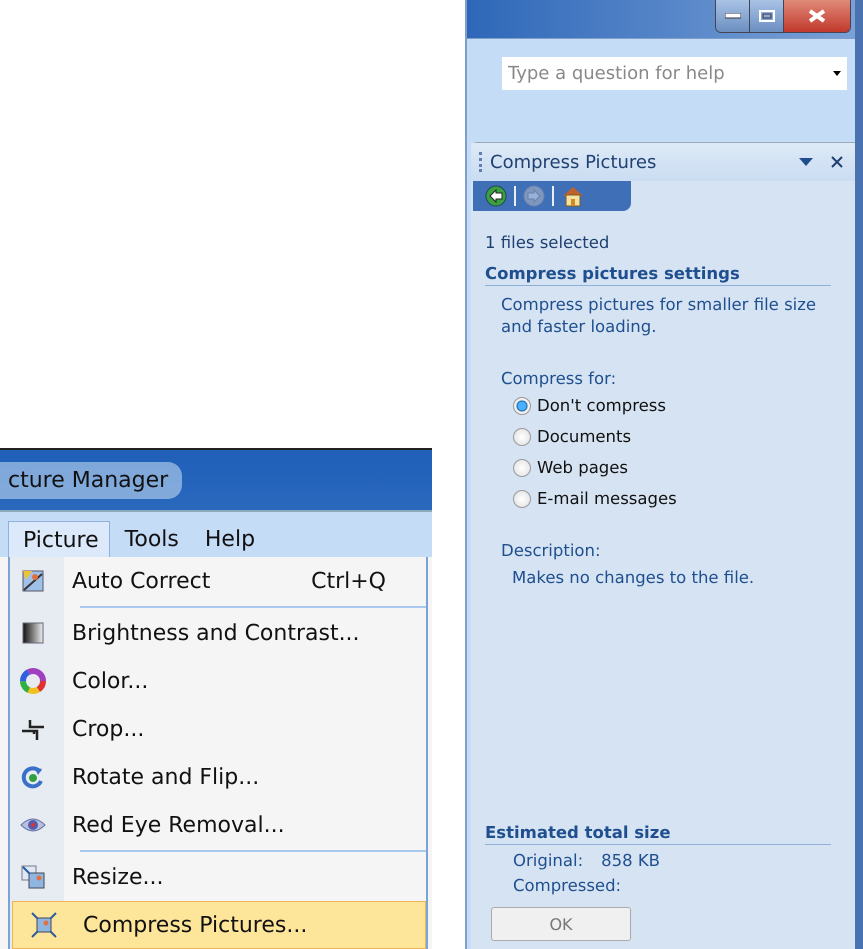  I want to click on section-heading: Compress pictures settings, so click(658, 275).